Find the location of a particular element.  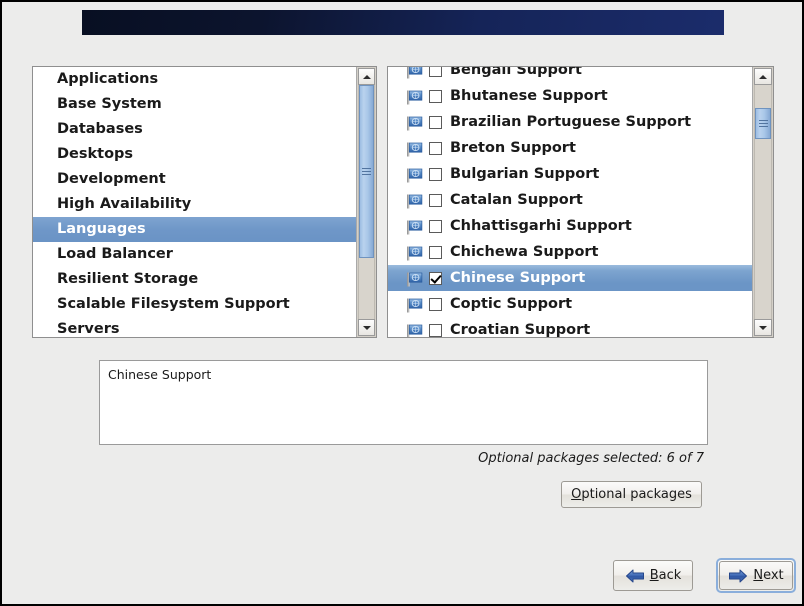

environment-list-scrollbar is located at coordinates (366, 202).